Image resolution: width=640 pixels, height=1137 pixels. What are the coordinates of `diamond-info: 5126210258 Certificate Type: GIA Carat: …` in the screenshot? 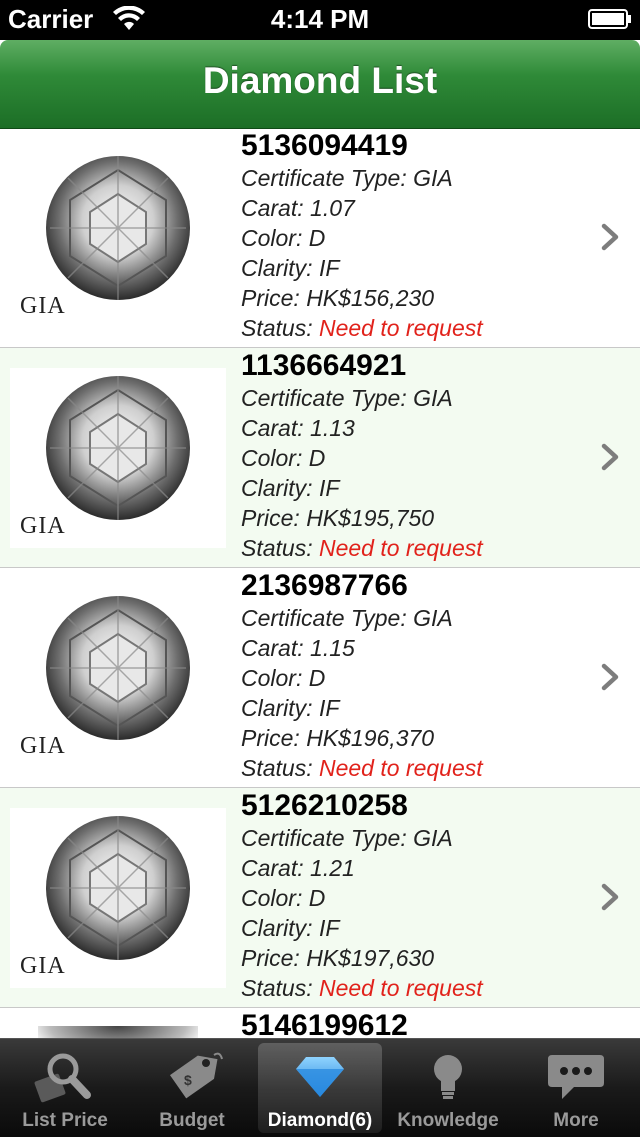 It's located at (362, 895).